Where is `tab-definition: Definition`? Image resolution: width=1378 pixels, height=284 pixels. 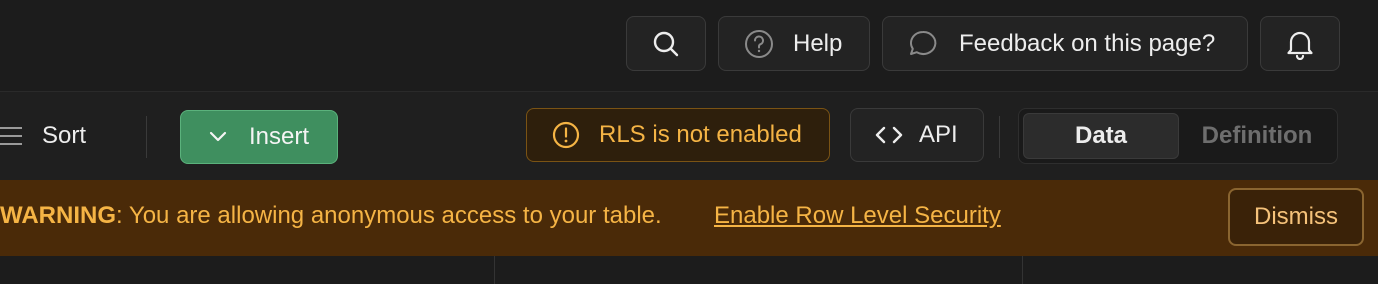
tab-definition: Definition is located at coordinates (1257, 136).